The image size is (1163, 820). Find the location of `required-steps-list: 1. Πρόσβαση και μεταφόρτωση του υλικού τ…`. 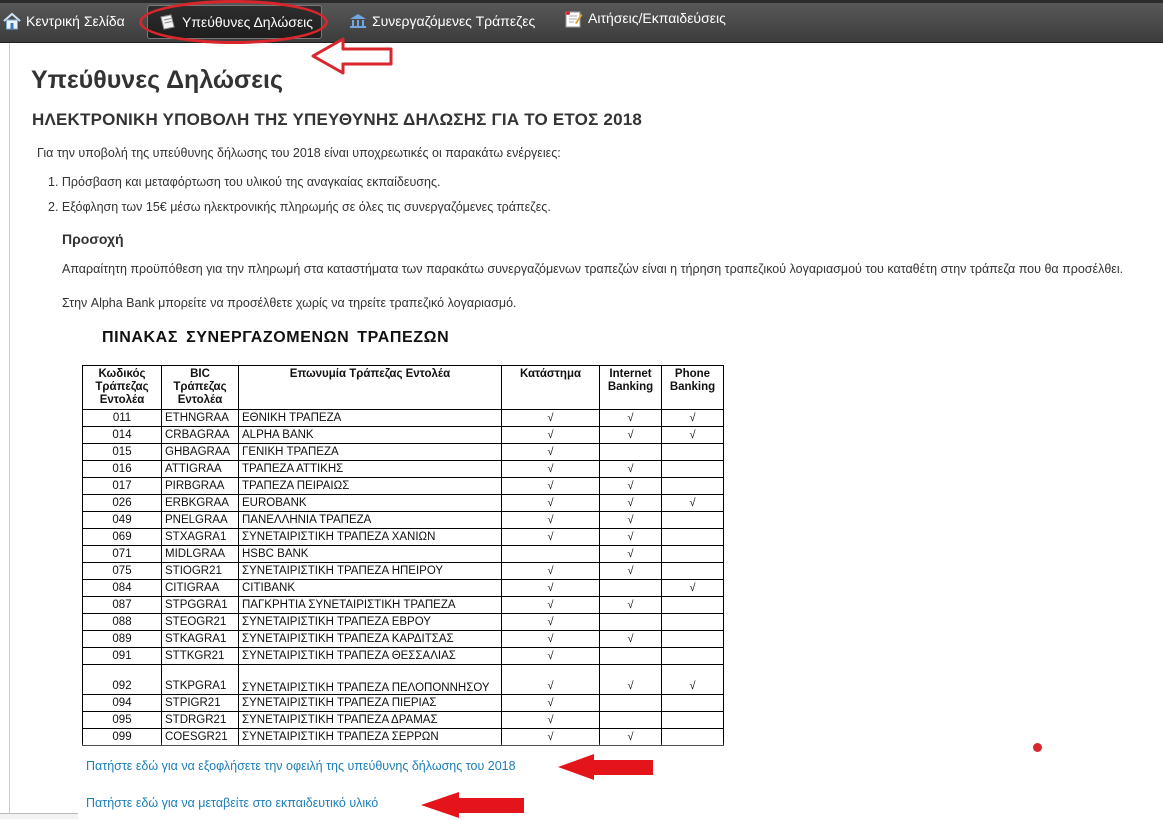

required-steps-list: 1. Πρόσβαση και μεταφόρτωση του υλικού τ… is located at coordinates (299, 200).